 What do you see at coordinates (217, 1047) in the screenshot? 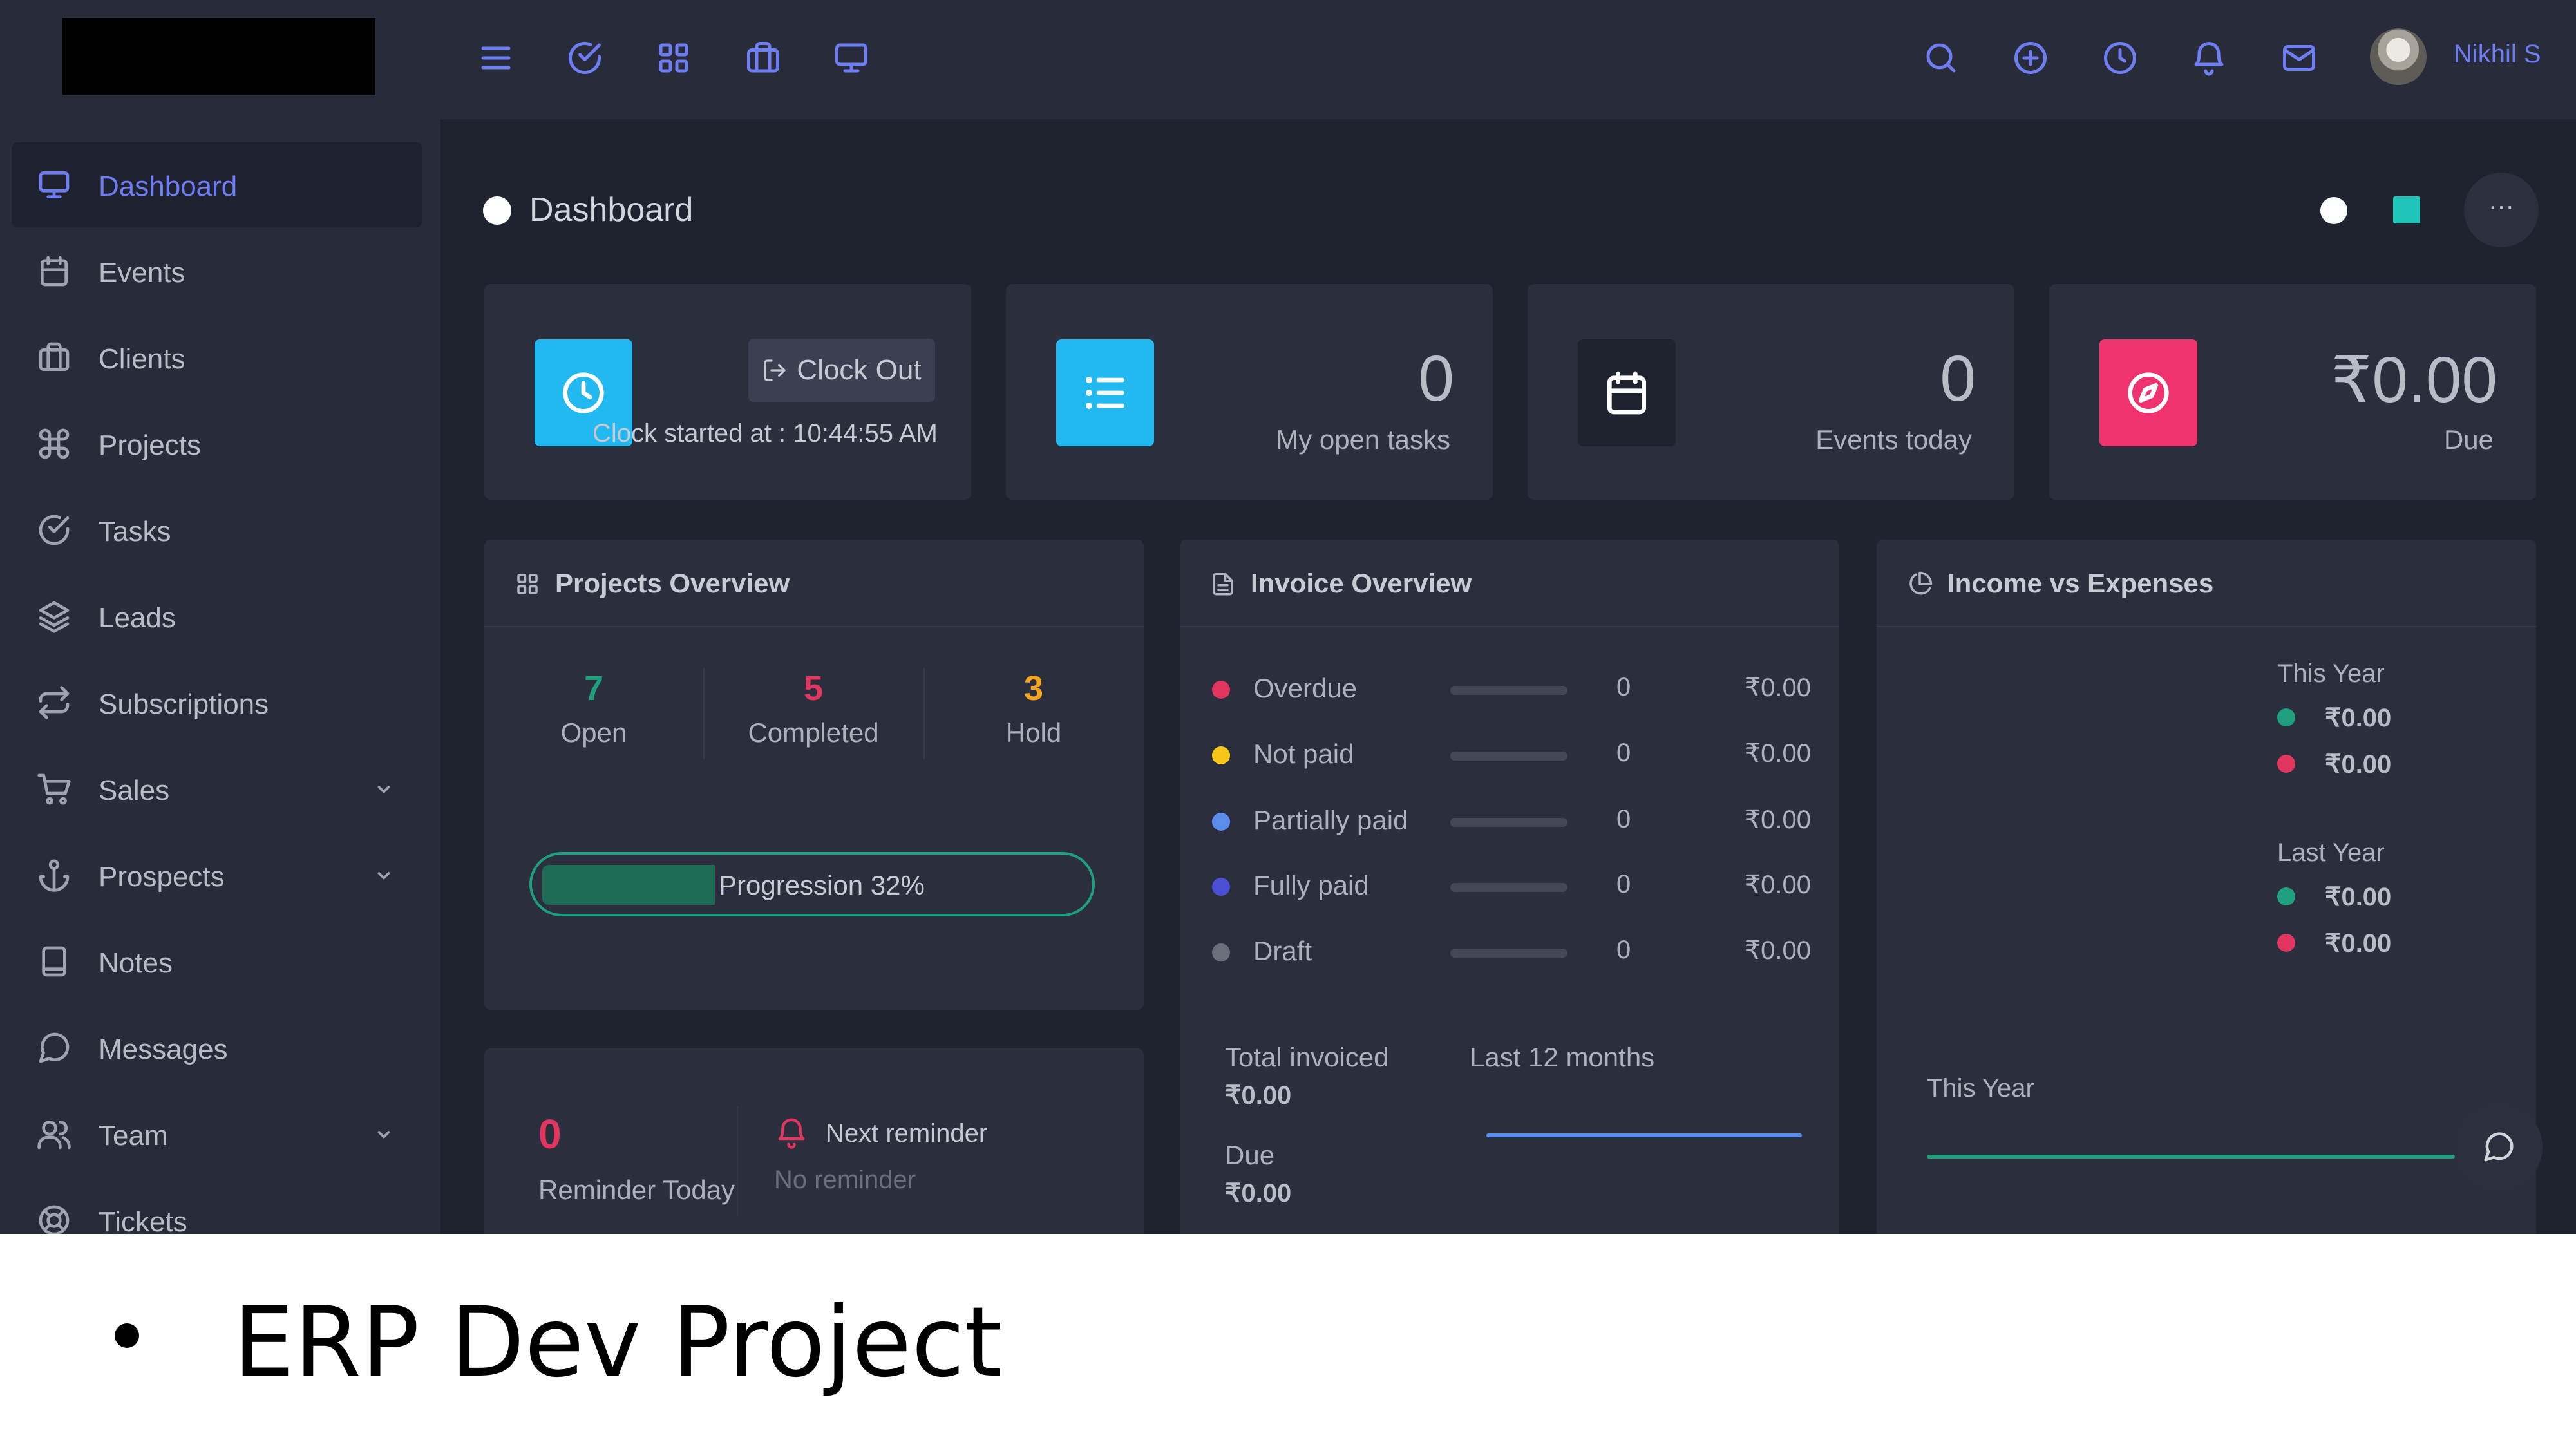
I see `sidebar-item-messages: Messages` at bounding box center [217, 1047].